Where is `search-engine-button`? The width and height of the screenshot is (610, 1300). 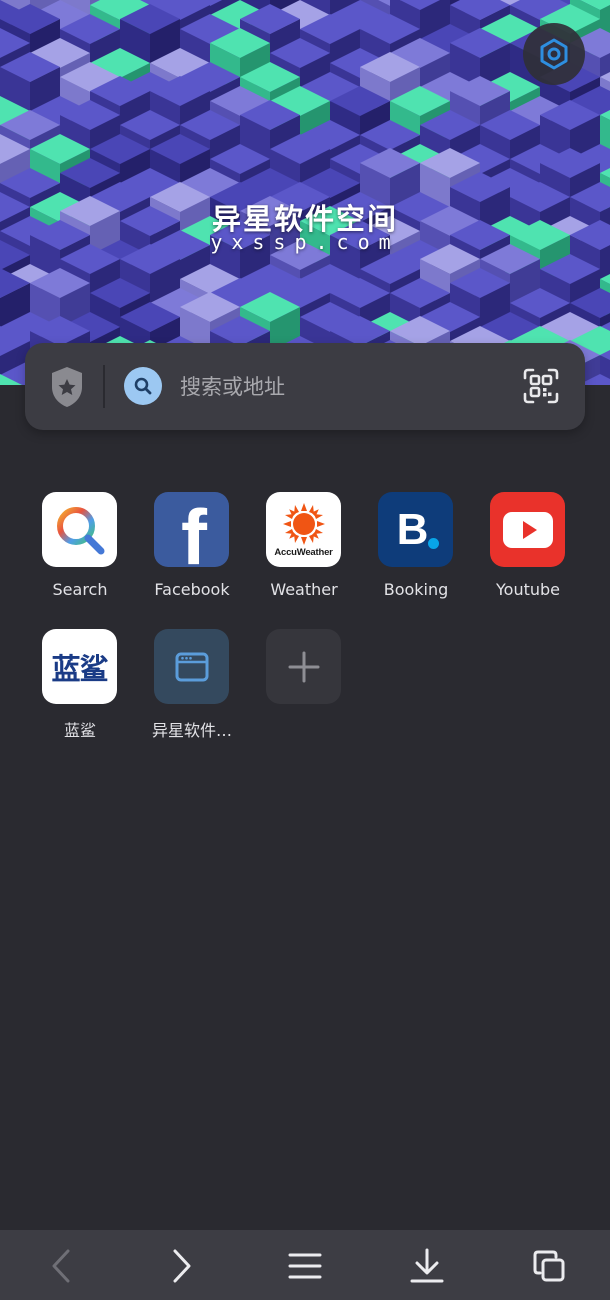
search-engine-button is located at coordinates (143, 386).